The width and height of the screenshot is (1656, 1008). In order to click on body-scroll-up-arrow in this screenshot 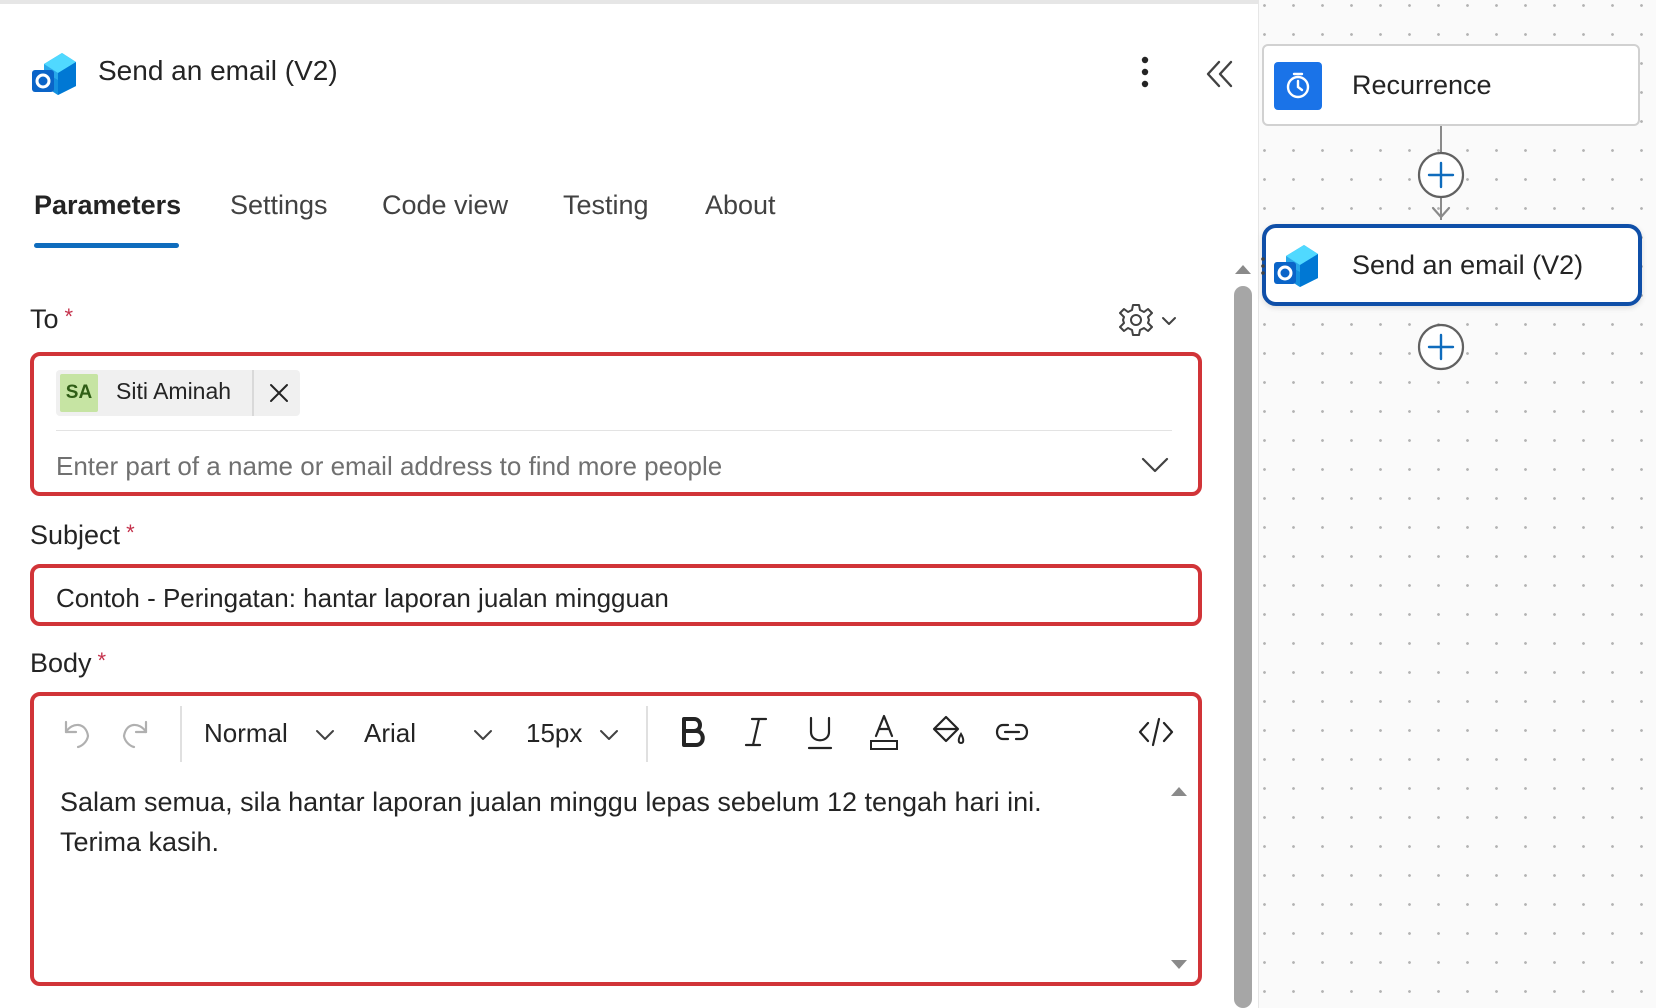, I will do `click(1179, 791)`.